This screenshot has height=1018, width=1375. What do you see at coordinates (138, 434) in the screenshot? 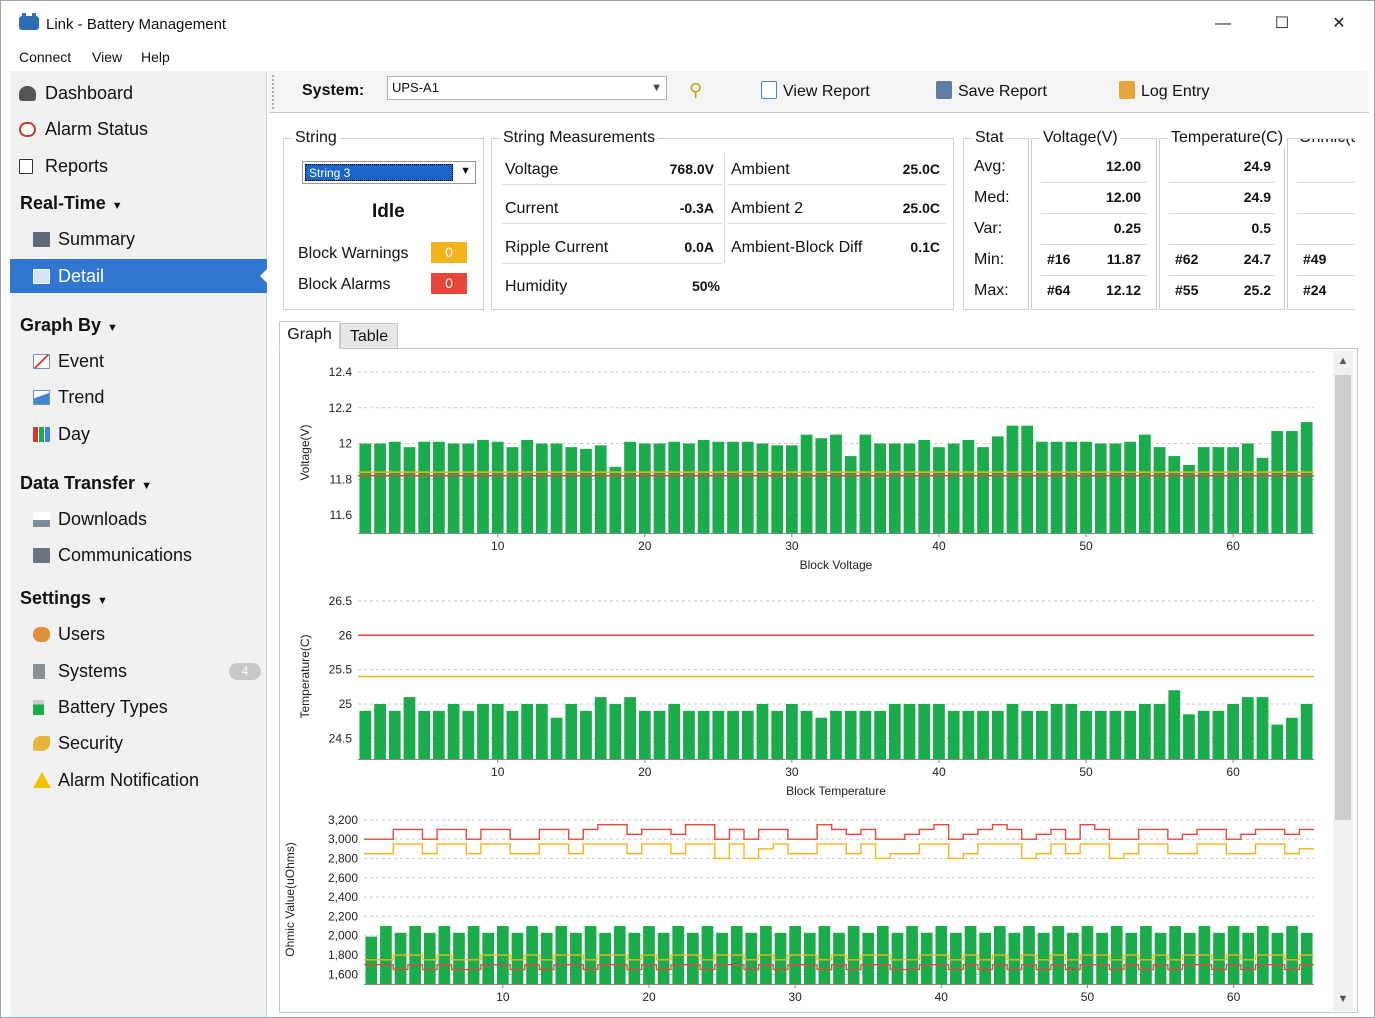
I see `sidebar-item-day: Day` at bounding box center [138, 434].